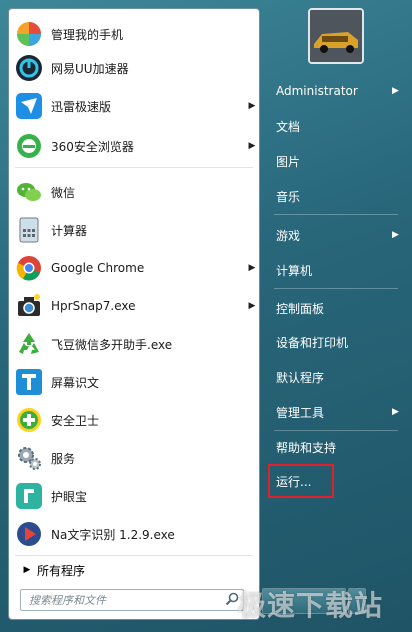 This screenshot has height=632, width=412. What do you see at coordinates (63, 458) in the screenshot?
I see `menu-item-label: 服务` at bounding box center [63, 458].